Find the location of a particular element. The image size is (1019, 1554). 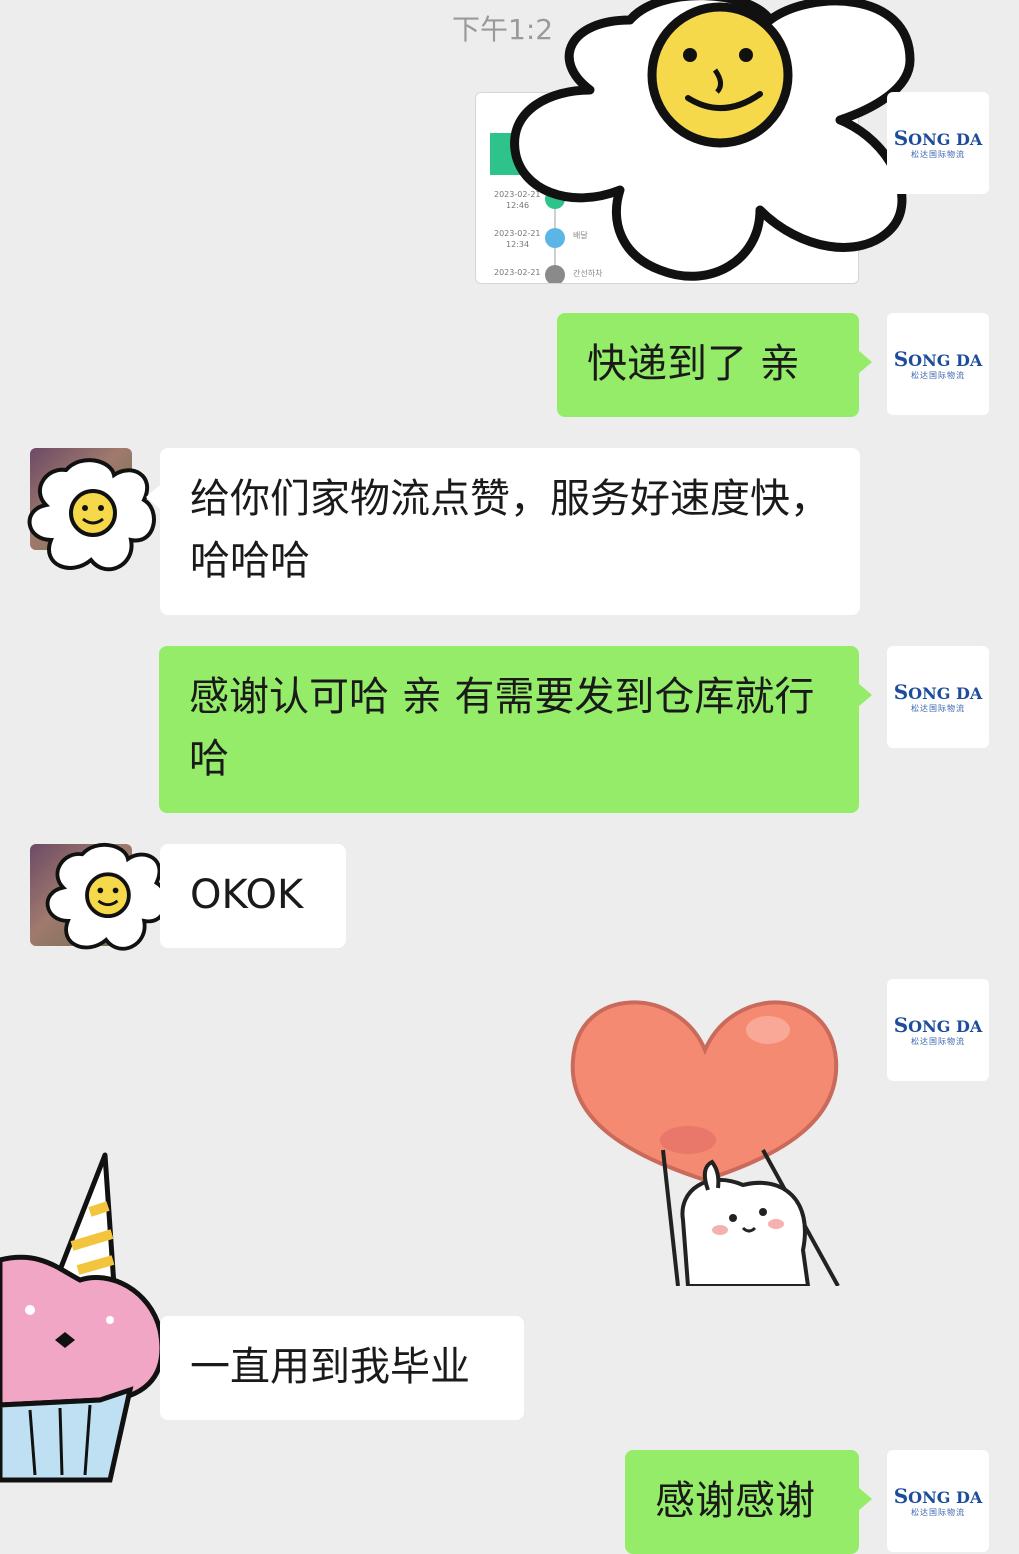

flower-sticker is located at coordinates (720, 145).